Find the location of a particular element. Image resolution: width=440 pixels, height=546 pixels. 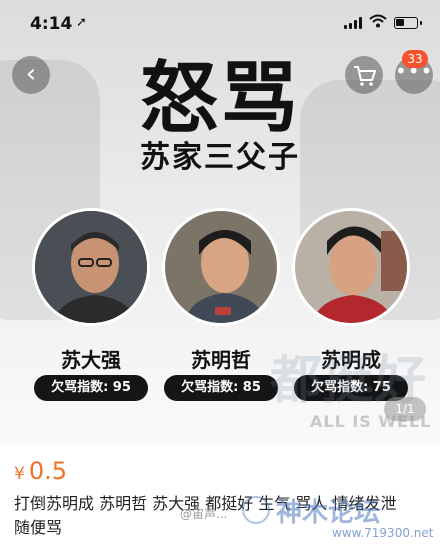

status-bar: 4:14 ➚ is located at coordinates (220, 23).